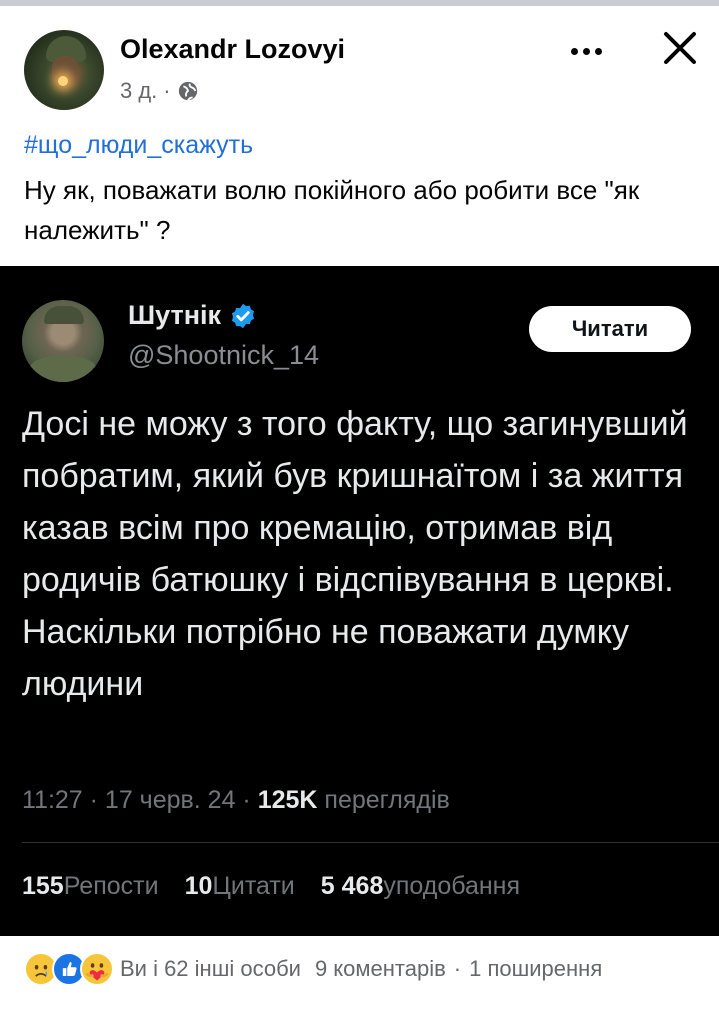 Image resolution: width=719 pixels, height=1009 pixels. I want to click on comments-count: 9 коментарів, so click(380, 969).